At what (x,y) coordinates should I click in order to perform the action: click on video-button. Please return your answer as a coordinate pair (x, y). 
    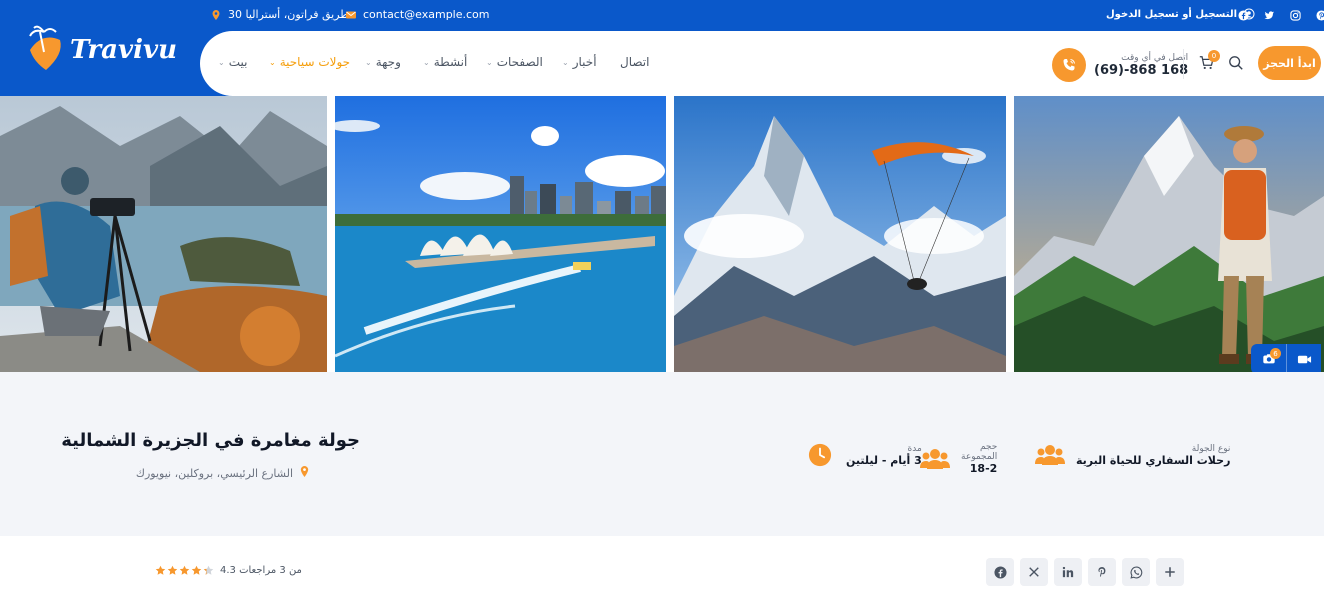
    Looking at the image, I should click on (1303, 359).